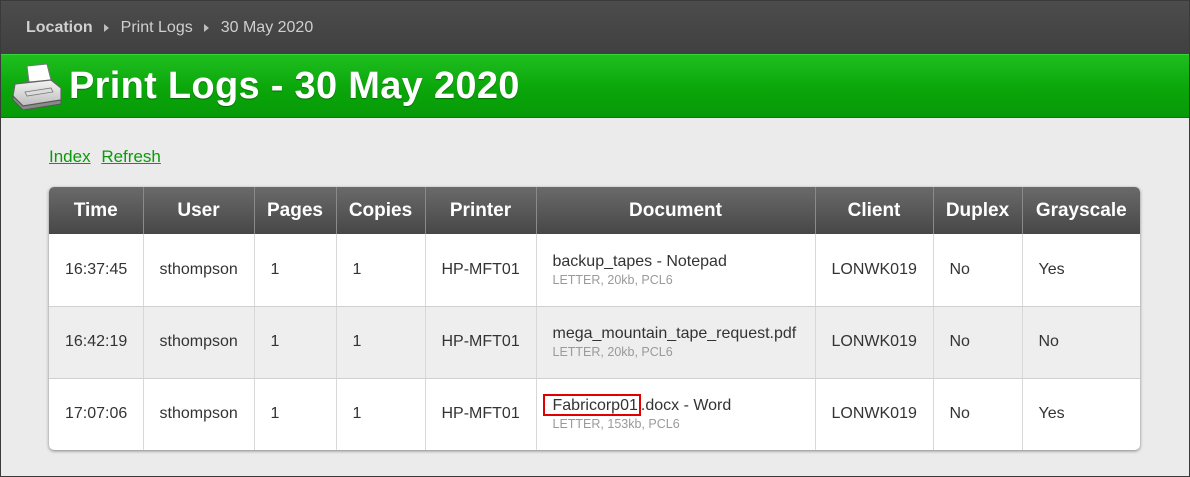 The image size is (1190, 477). I want to click on cell-time: 16:37:45, so click(96, 270).